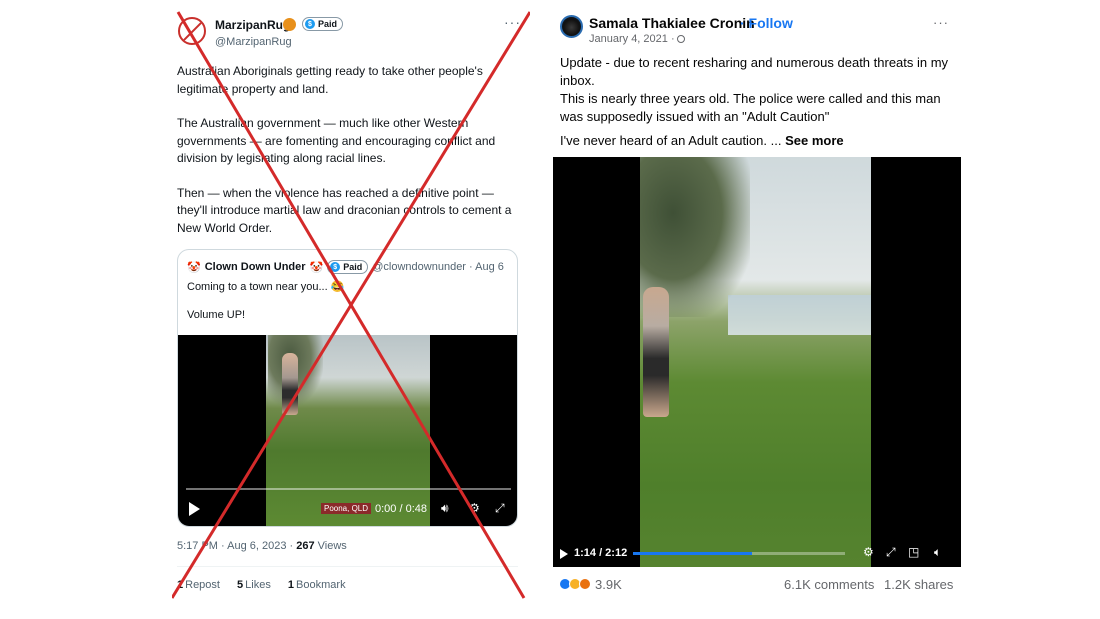 This screenshot has height=619, width=1100. What do you see at coordinates (758, 585) in the screenshot?
I see `post-footer: 3.9K 6.1K comments 1.2K shares` at bounding box center [758, 585].